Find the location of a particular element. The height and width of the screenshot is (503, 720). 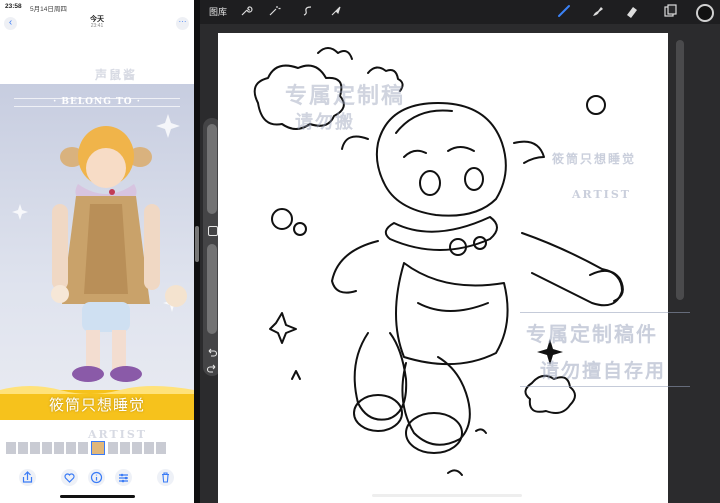

info-button is located at coordinates (96, 477).